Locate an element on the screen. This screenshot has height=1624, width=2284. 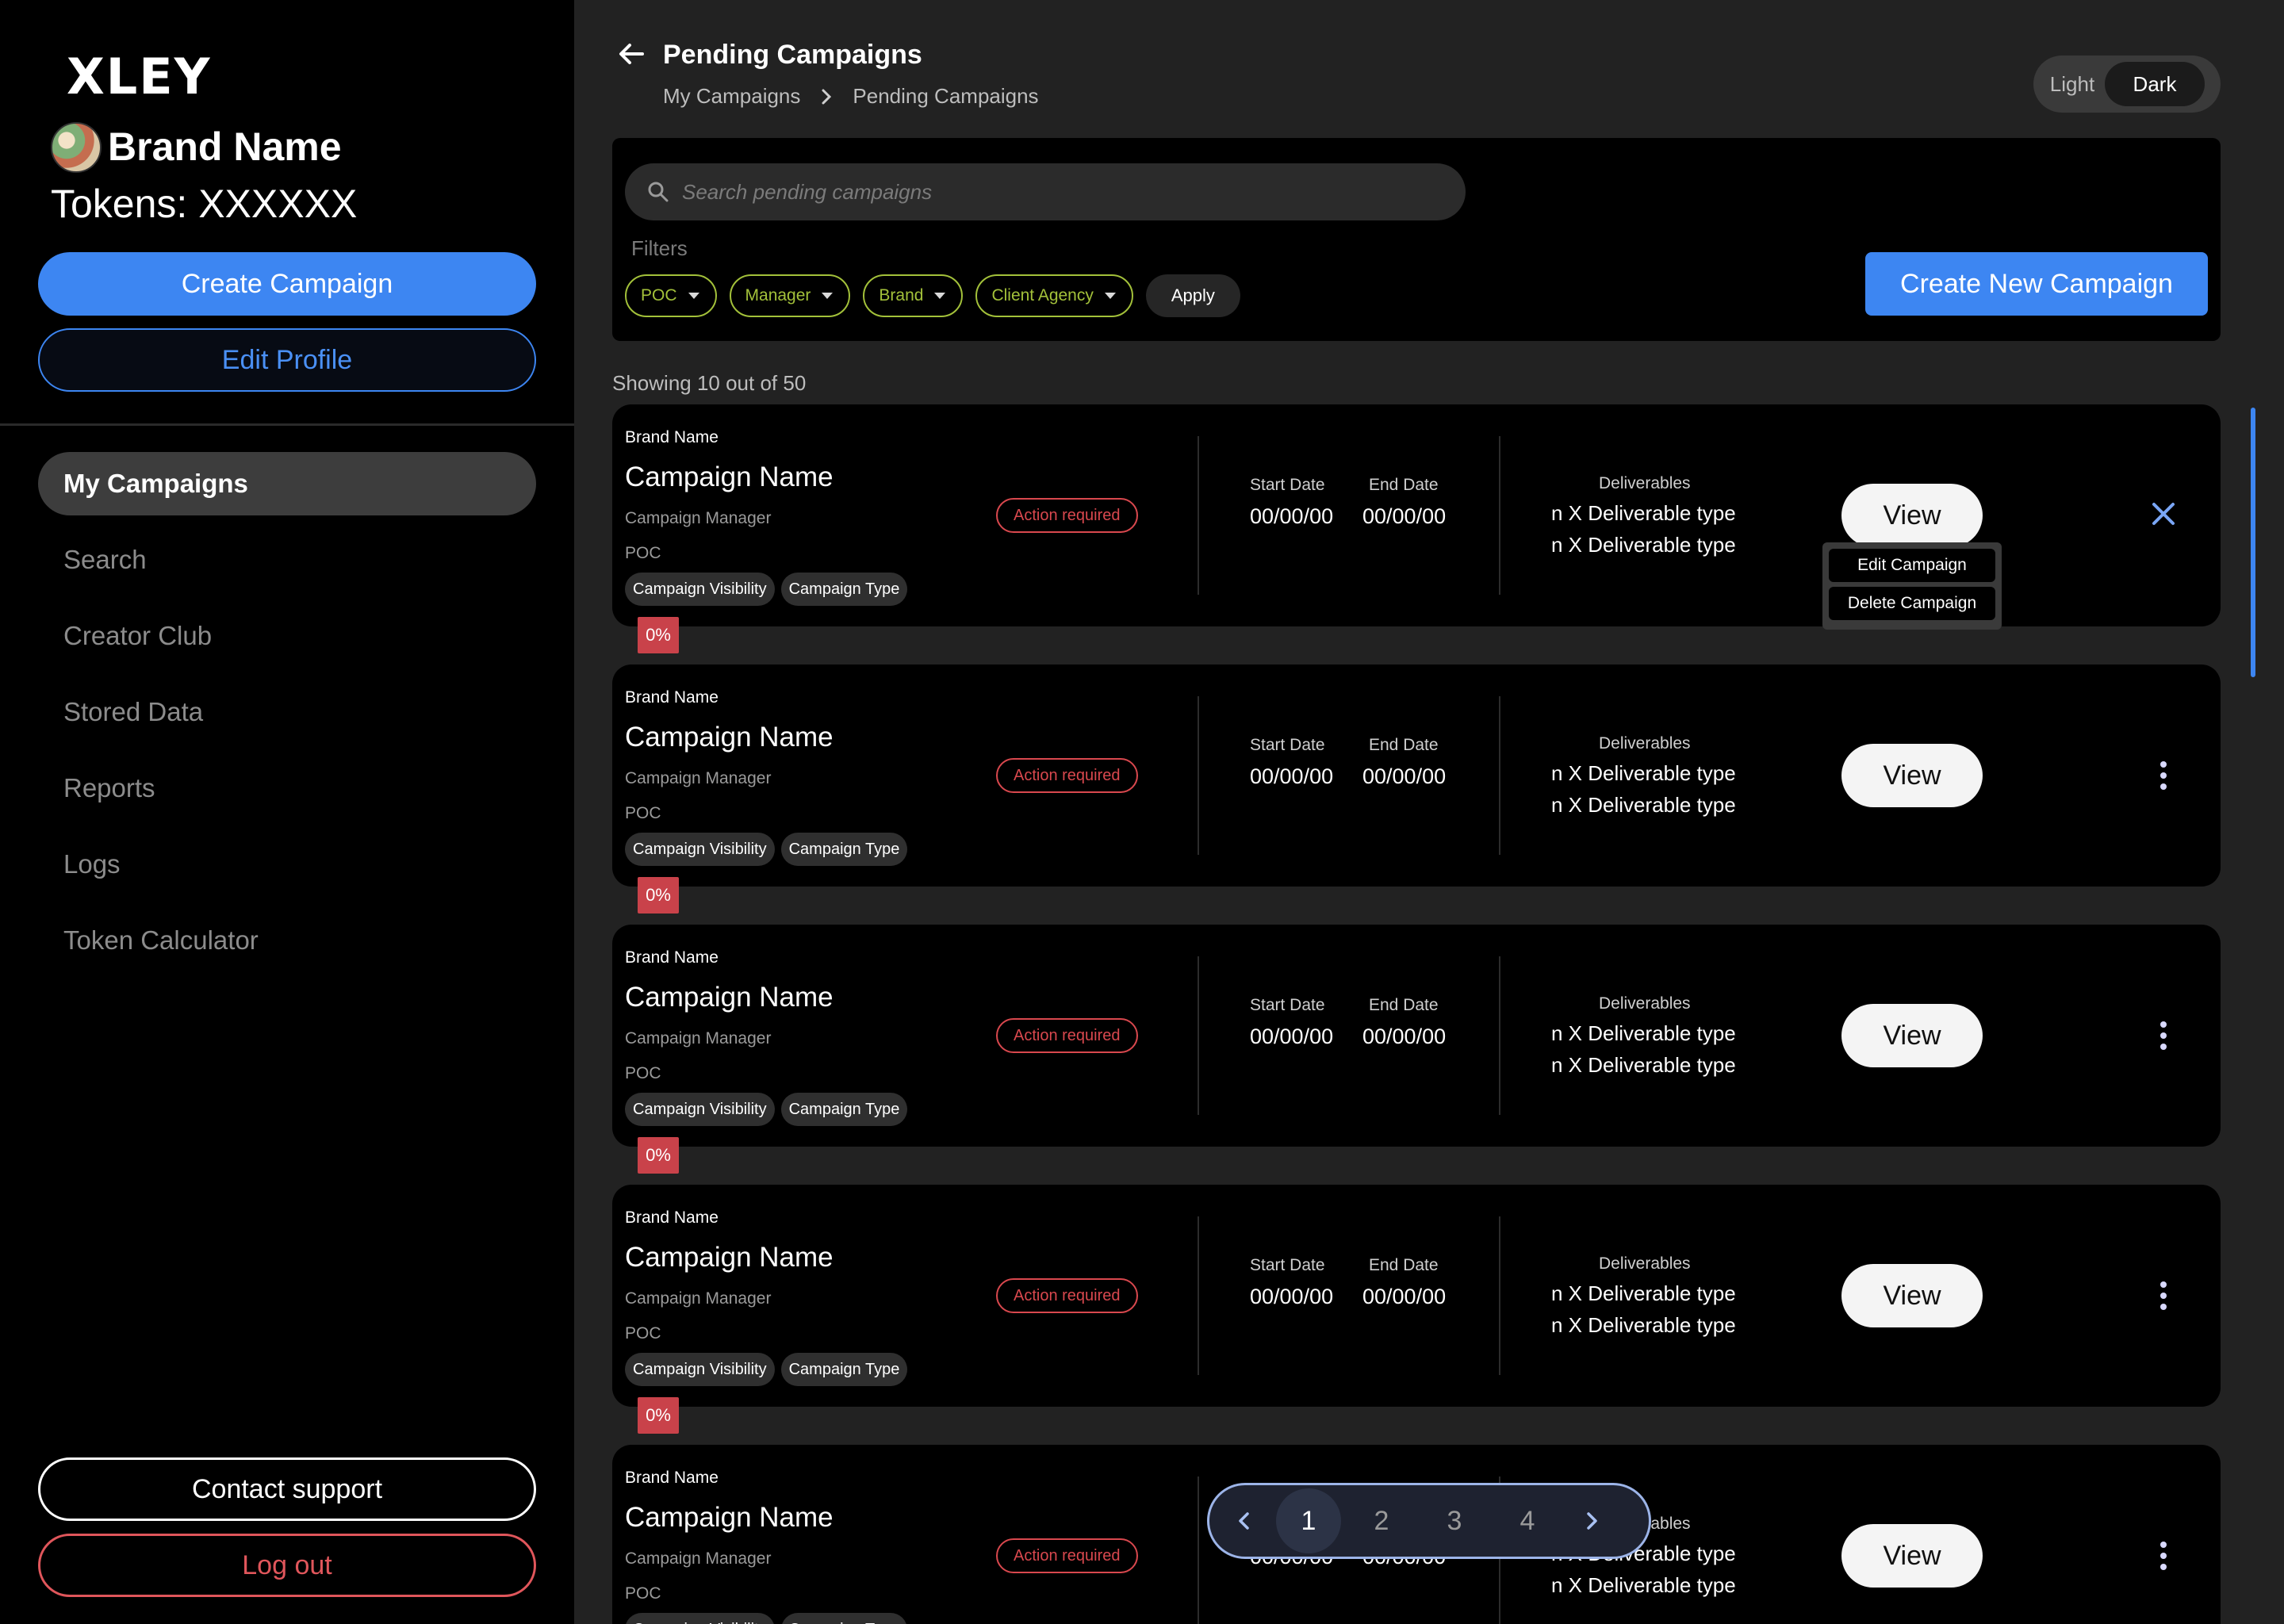
breadcrumb-my-campaigns: My Campaigns is located at coordinates (731, 96).